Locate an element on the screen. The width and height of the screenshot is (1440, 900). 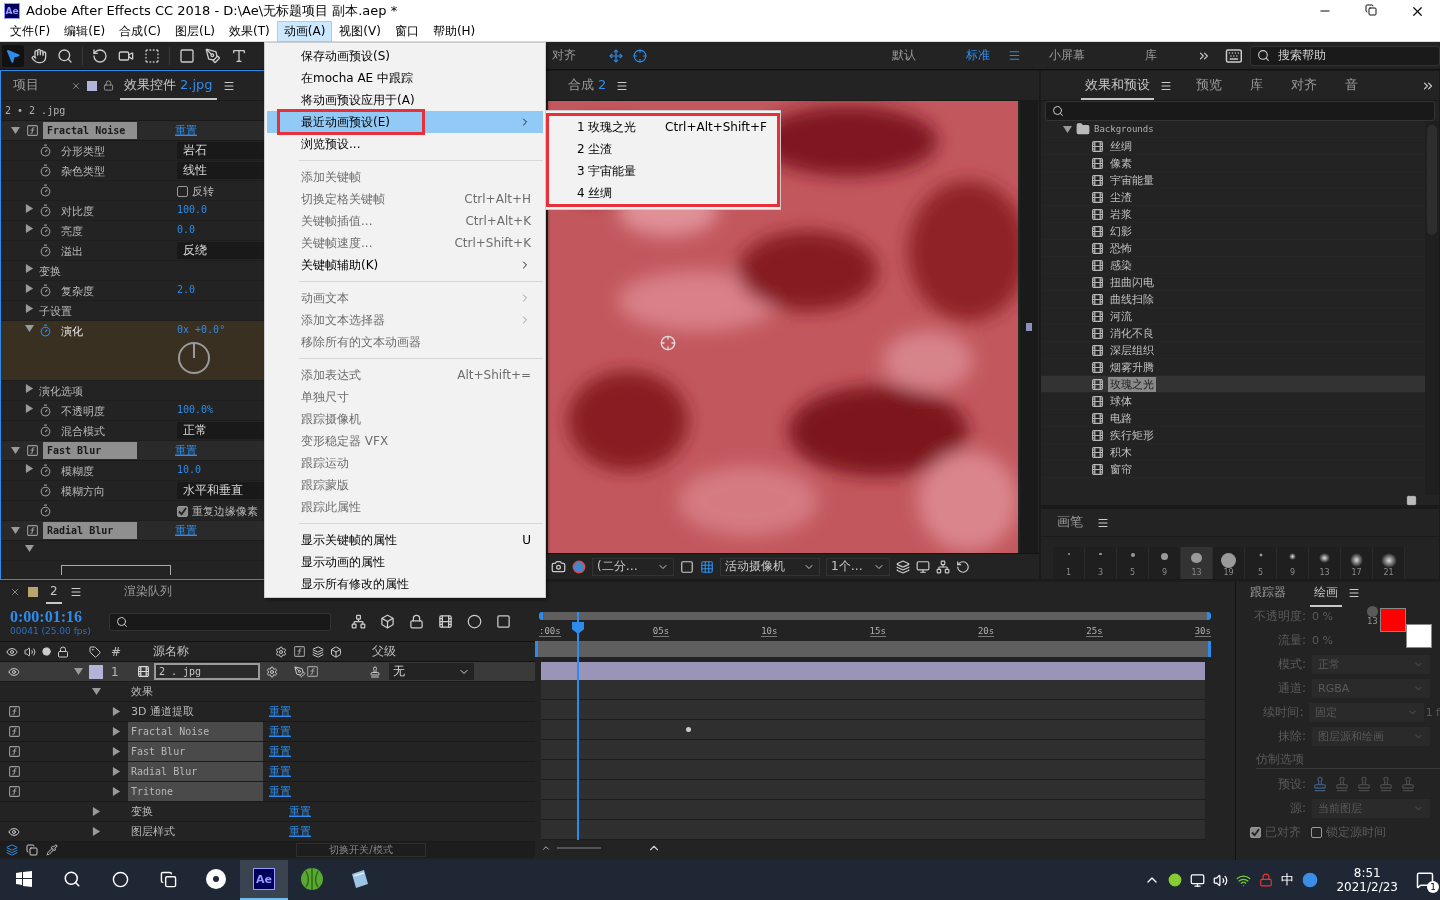
menu-item: 在mocha AE 中跟踪 is located at coordinates (405, 78).